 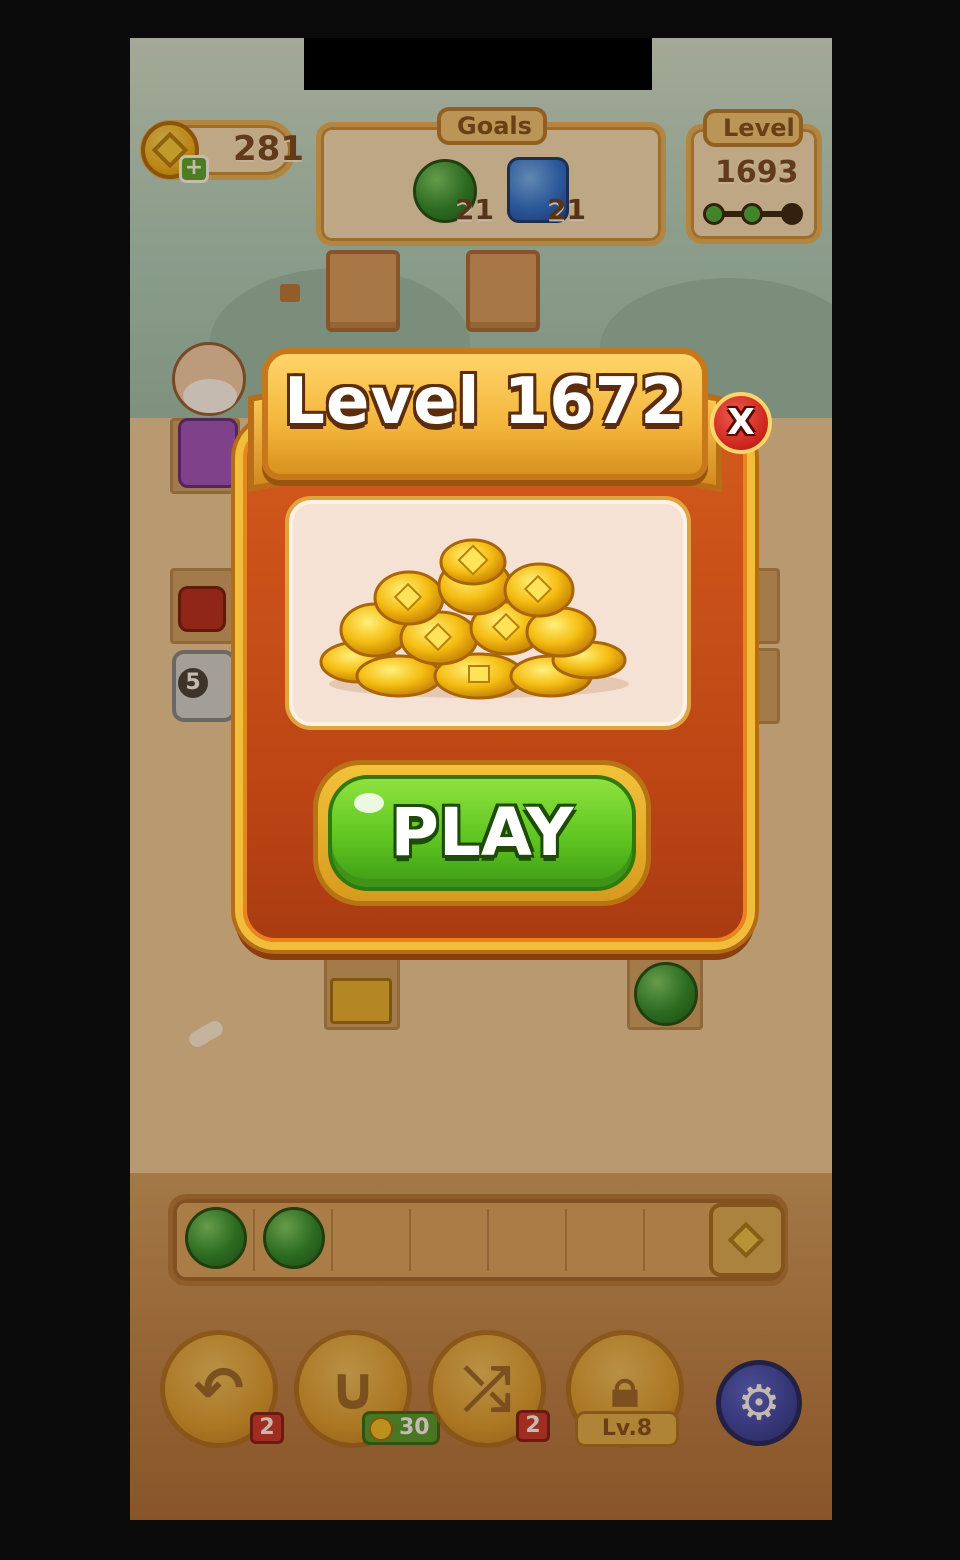 What do you see at coordinates (485, 402) in the screenshot?
I see `dialog-title: Level 1672` at bounding box center [485, 402].